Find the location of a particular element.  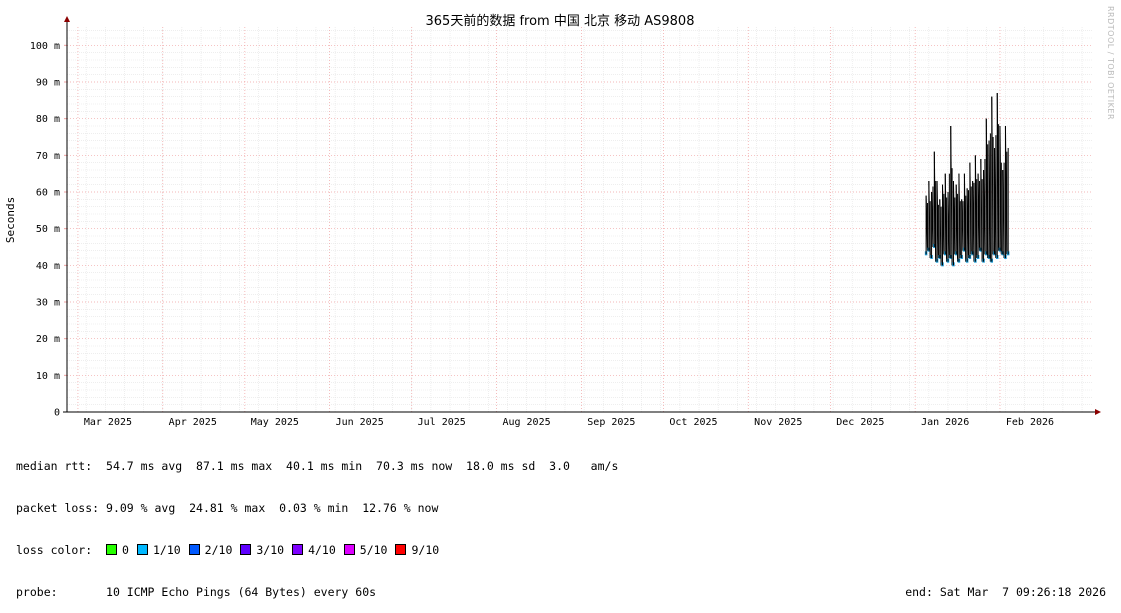

y-tick-label: 60 m is located at coordinates (48, 193).